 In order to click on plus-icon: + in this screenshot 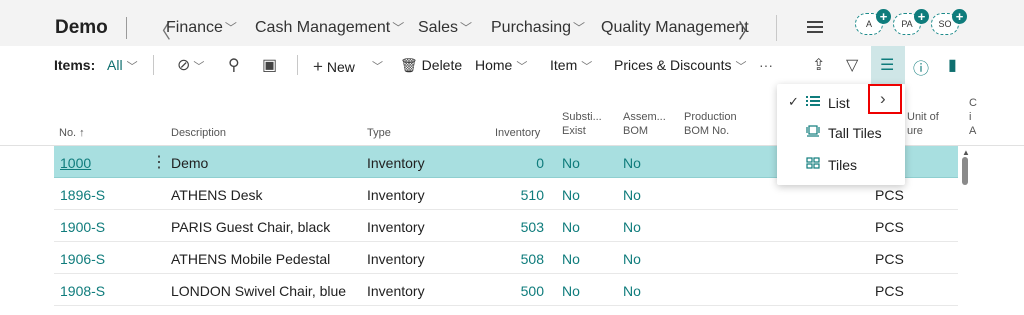, I will do `click(318, 66)`.